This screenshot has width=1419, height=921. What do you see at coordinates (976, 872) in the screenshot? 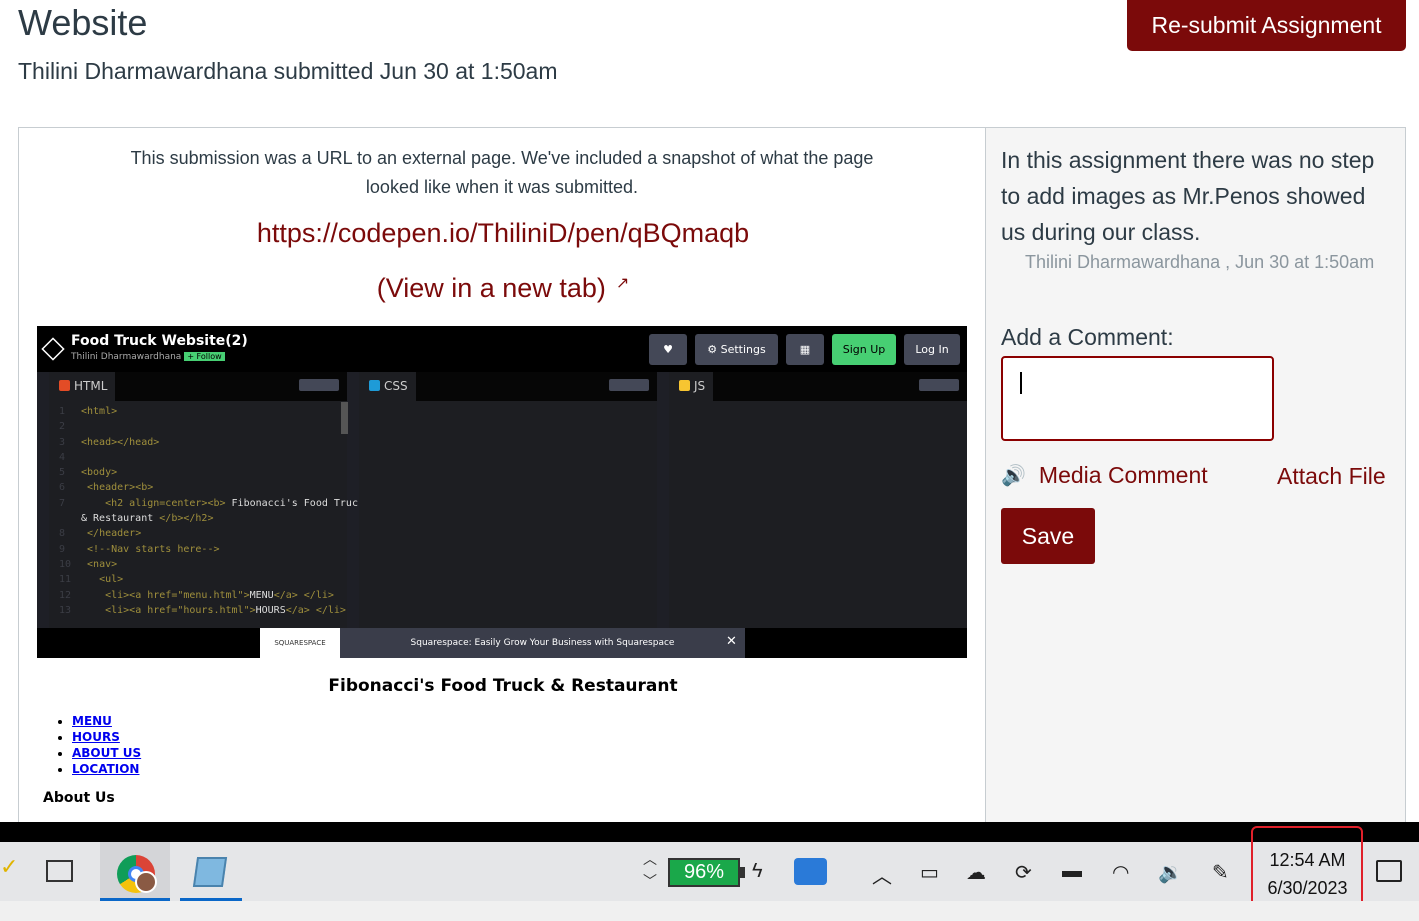
I see `onedrive-icon: ☁` at bounding box center [976, 872].